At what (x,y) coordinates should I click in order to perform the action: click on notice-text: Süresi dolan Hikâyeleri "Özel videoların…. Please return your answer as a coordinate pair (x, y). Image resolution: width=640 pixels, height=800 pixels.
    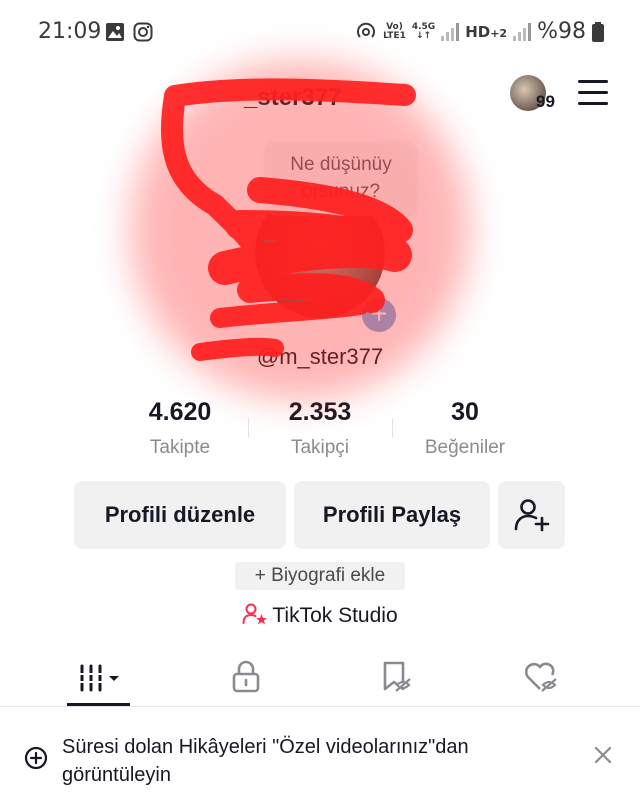
    Looking at the image, I should click on (265, 761).